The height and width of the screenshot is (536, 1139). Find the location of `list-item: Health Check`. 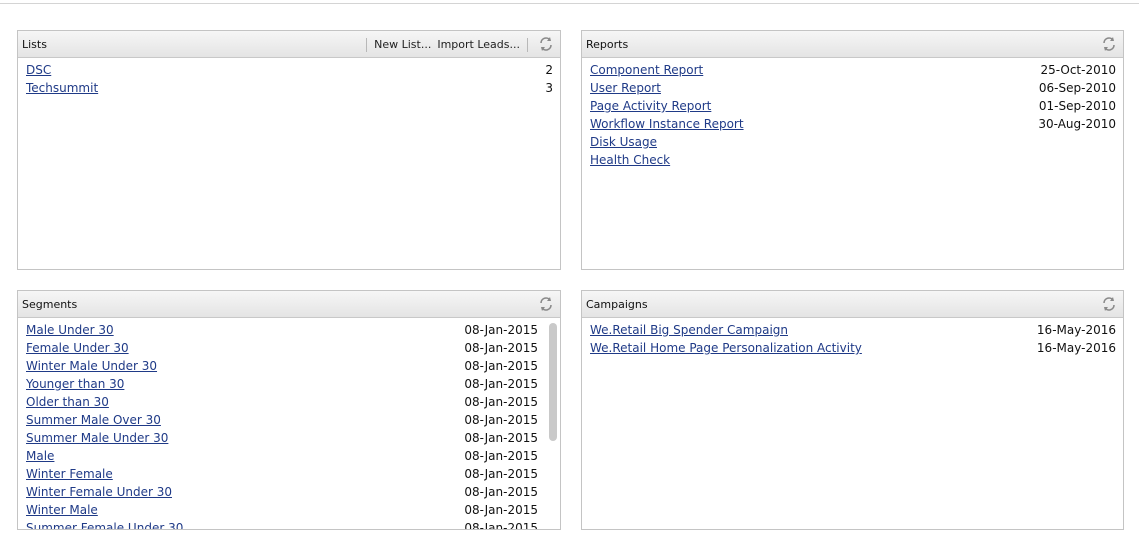

list-item: Health Check is located at coordinates (853, 160).